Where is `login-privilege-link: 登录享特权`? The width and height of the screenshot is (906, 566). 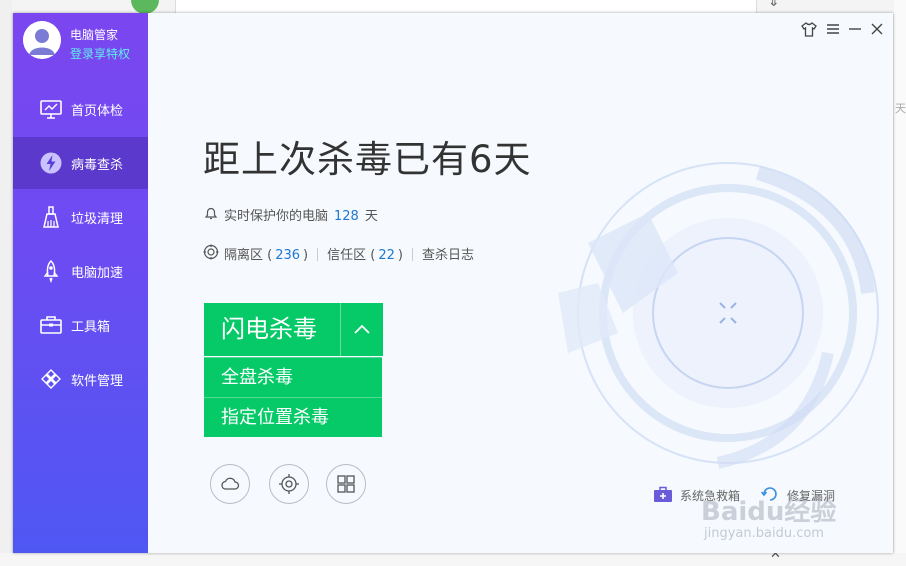 login-privilege-link: 登录享特权 is located at coordinates (100, 53).